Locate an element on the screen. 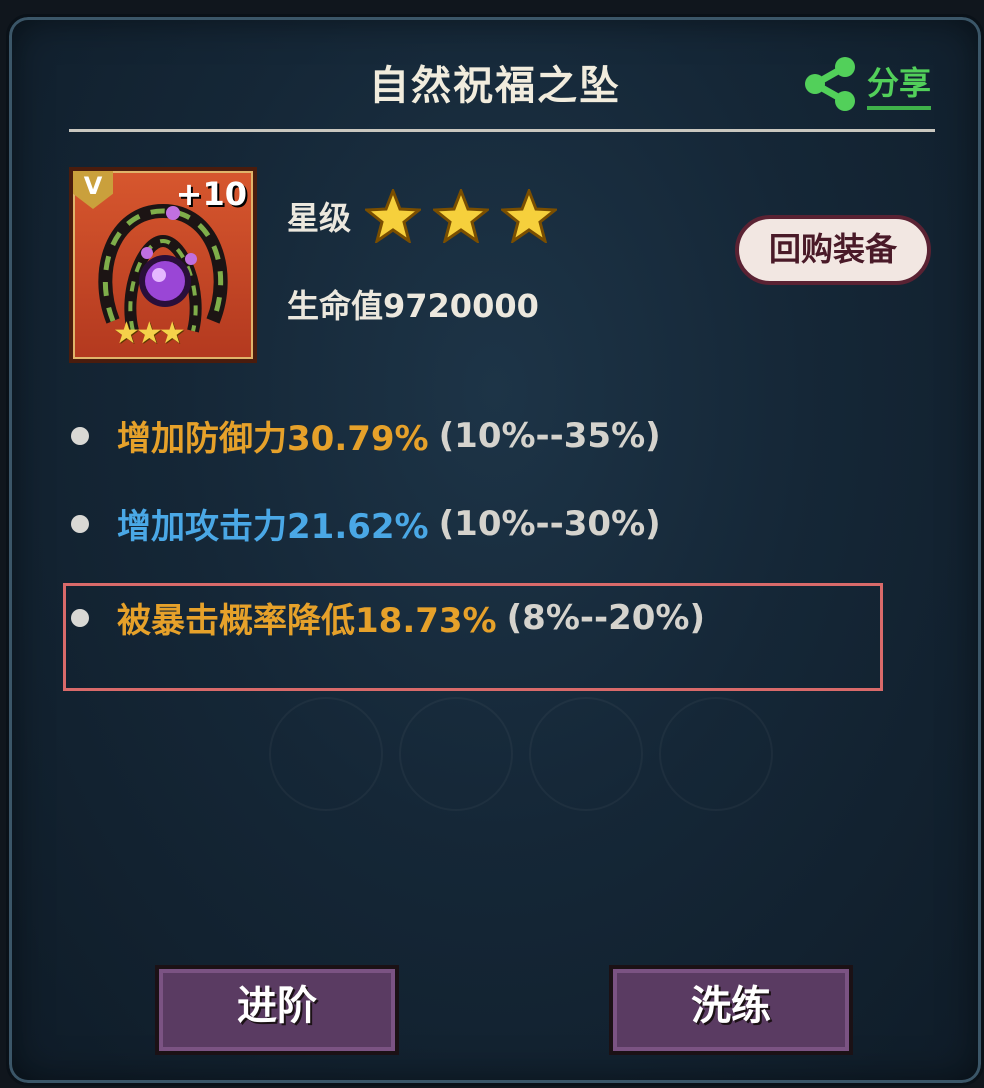  title-divider is located at coordinates (502, 130).